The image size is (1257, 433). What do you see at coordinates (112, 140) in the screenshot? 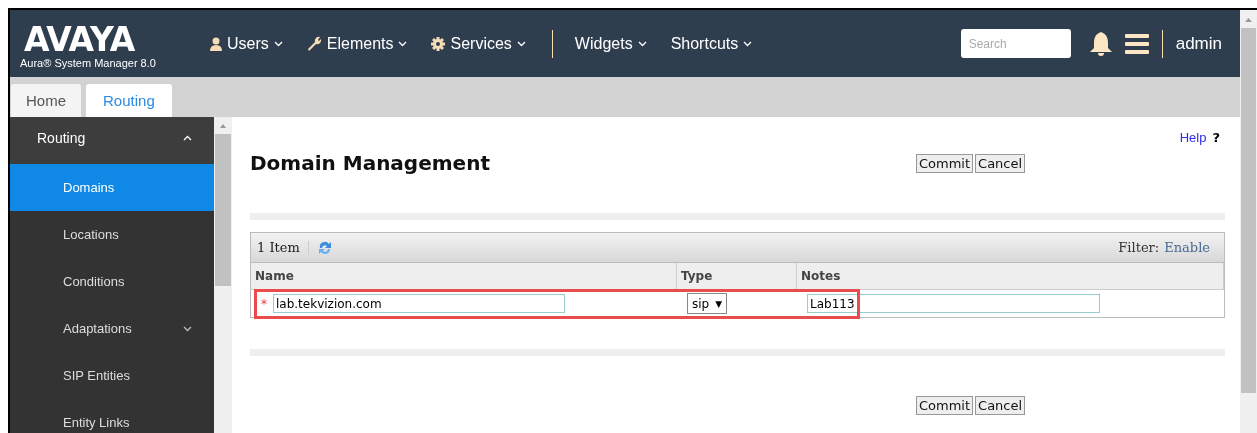
I see `sidebar-group: Routing` at bounding box center [112, 140].